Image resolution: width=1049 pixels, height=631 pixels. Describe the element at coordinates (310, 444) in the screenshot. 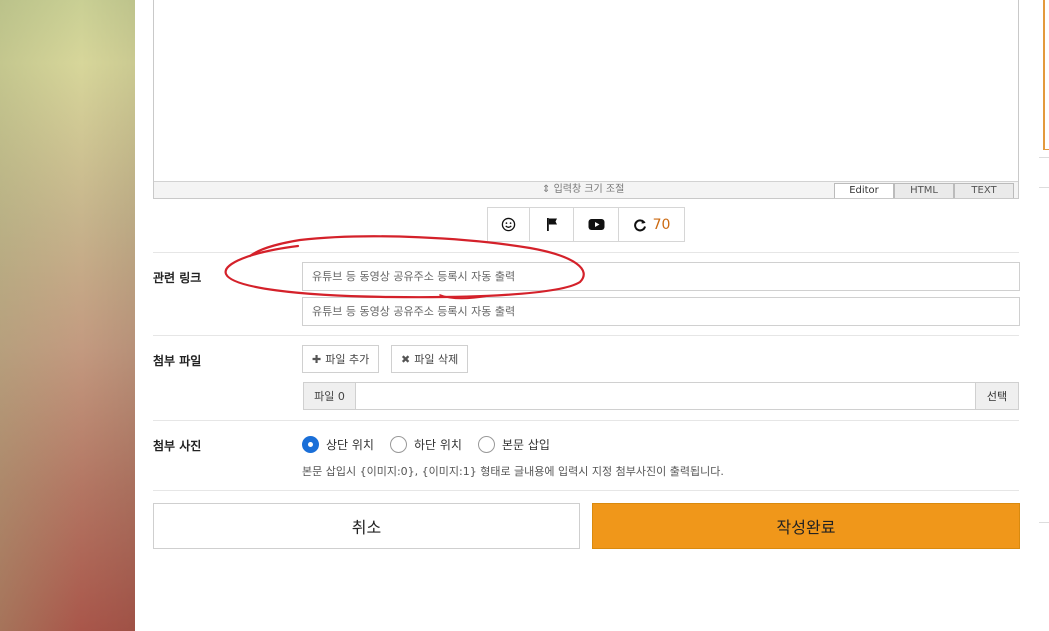

I see `radio-checked-icon` at that location.